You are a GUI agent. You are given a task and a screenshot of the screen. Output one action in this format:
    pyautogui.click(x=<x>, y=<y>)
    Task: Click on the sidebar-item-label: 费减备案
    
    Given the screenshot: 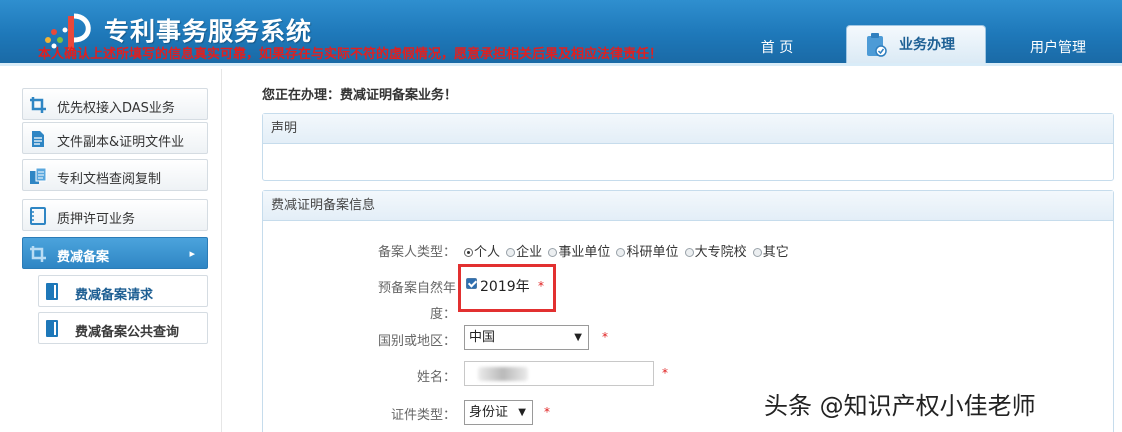 What is the action you would take?
    pyautogui.click(x=83, y=257)
    